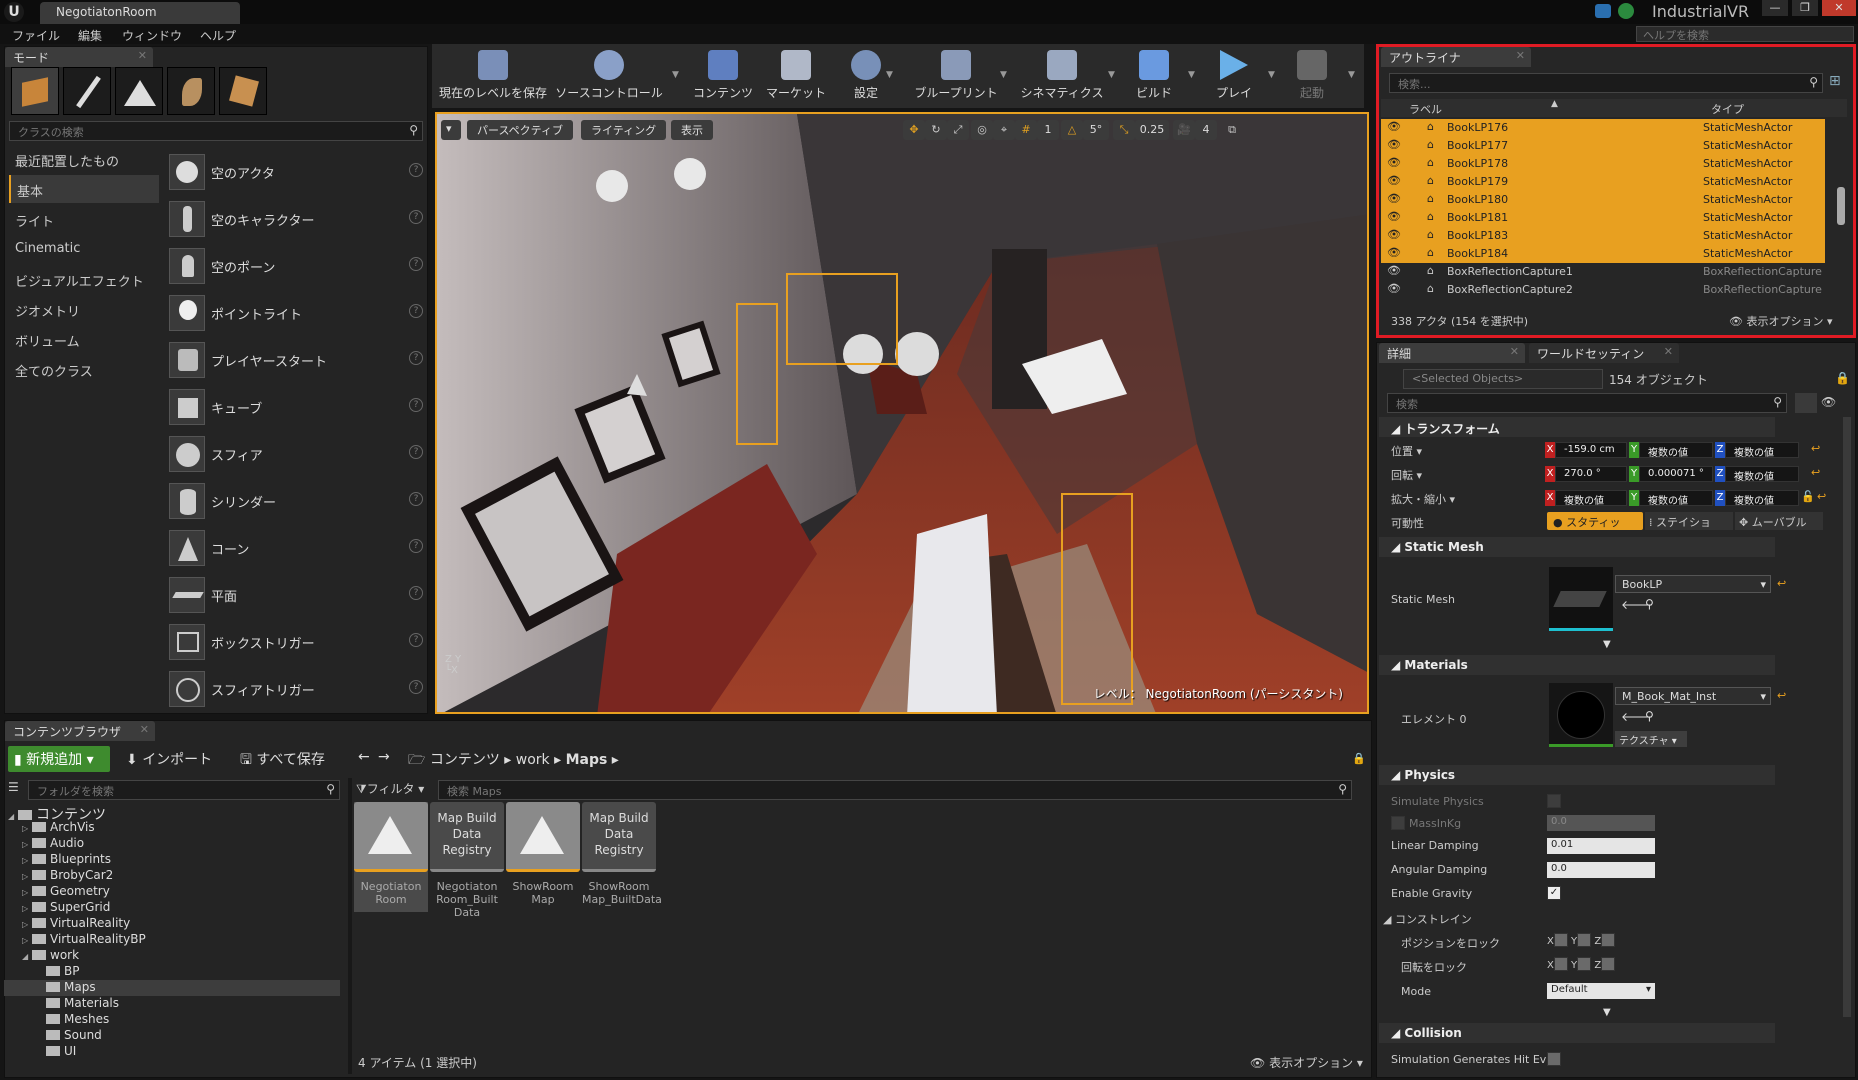 The image size is (1858, 1080). Describe the element at coordinates (350, 926) in the screenshot. I see `tree-splitter` at that location.